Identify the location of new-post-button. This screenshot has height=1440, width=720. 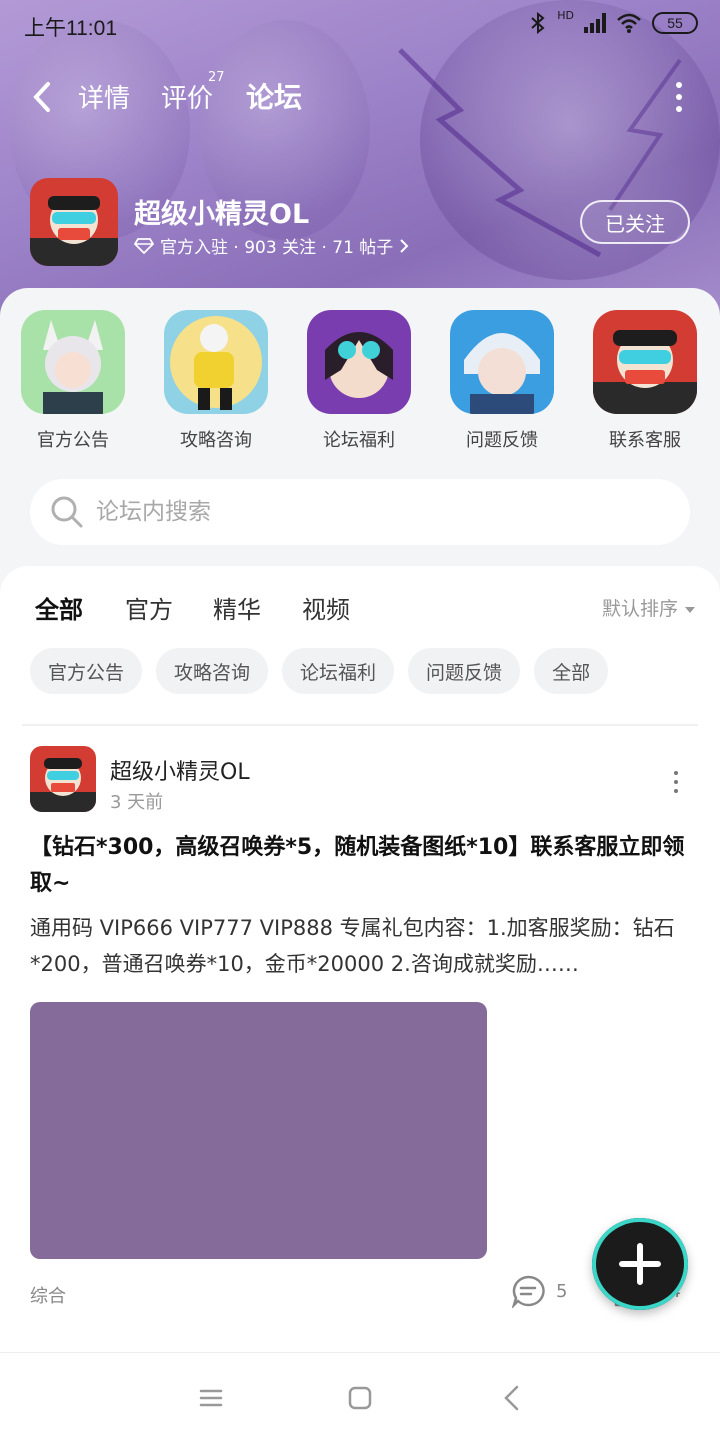
(640, 1264).